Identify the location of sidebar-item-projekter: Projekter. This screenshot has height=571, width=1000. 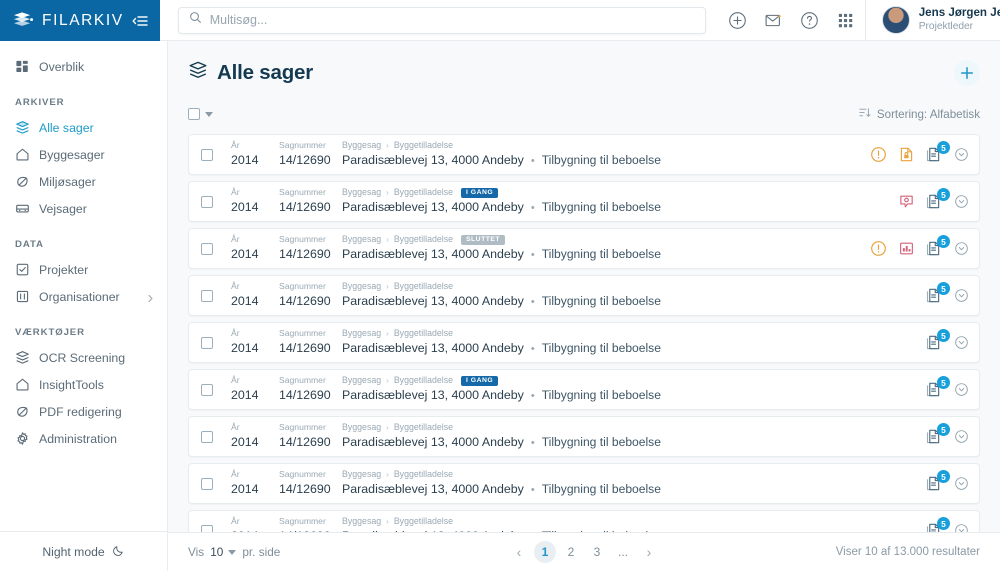
(83, 269).